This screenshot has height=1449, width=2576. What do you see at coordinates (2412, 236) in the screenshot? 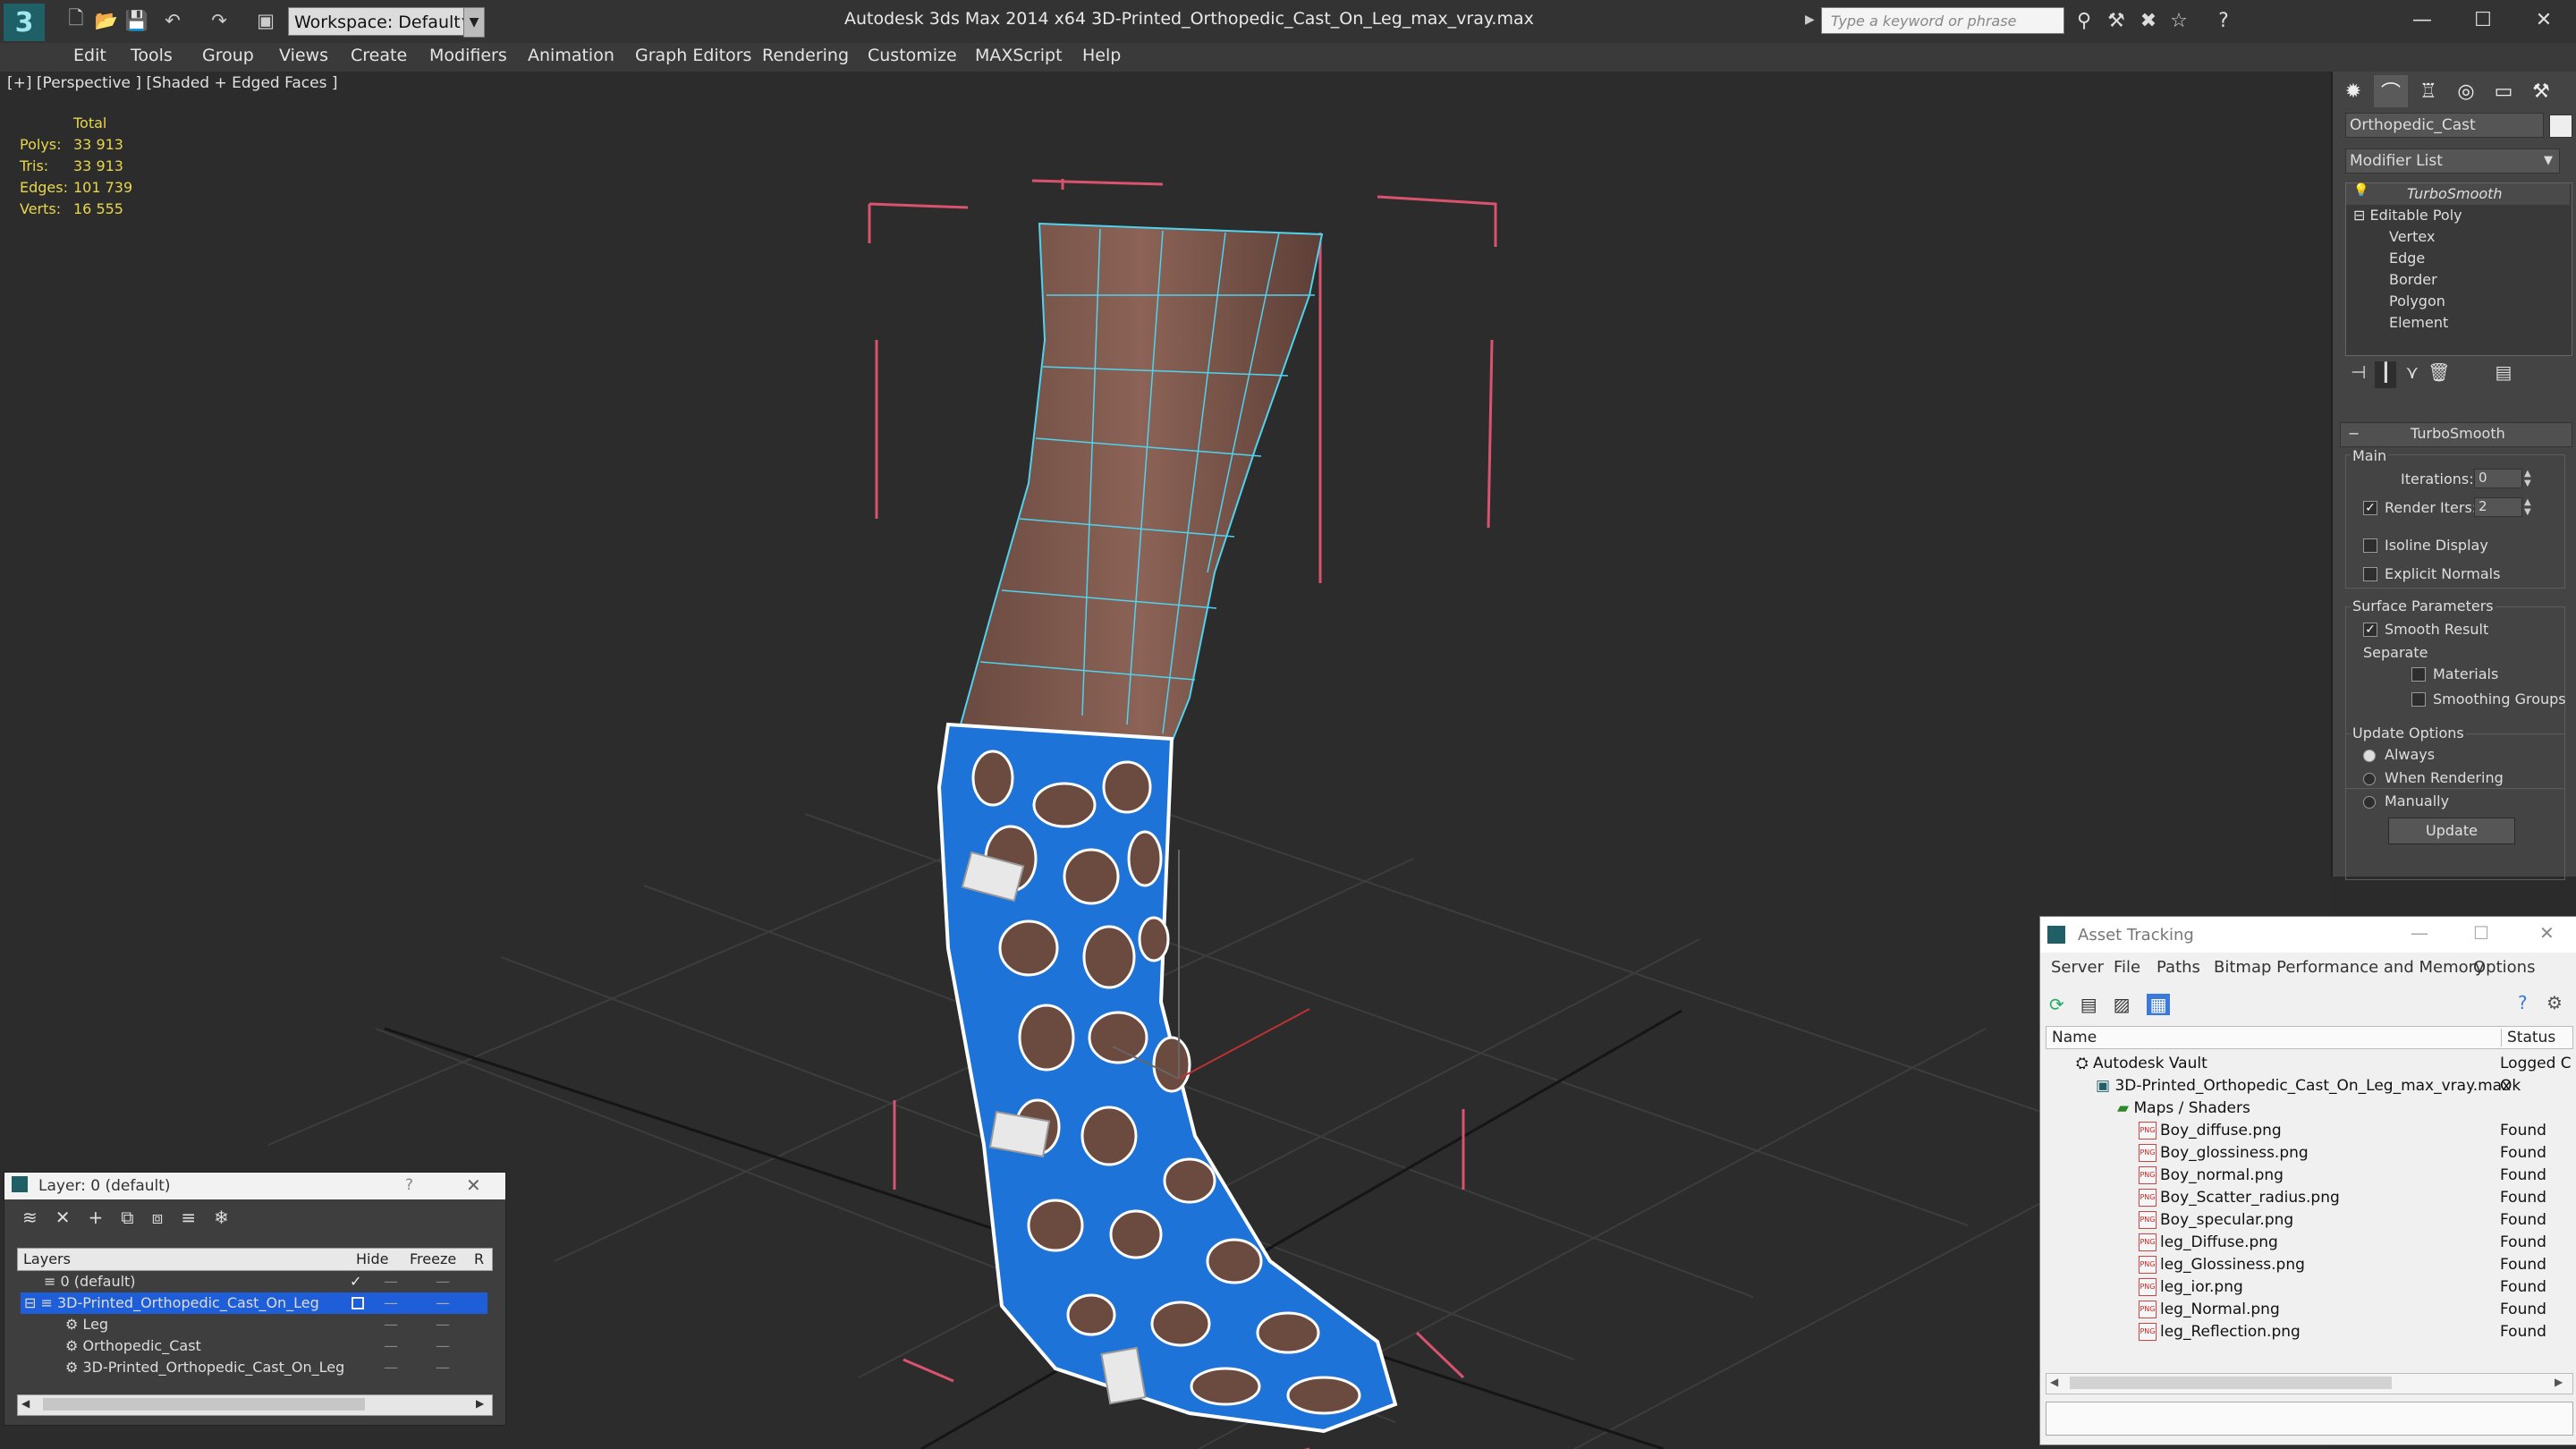
I see `stack-item-vertex: Vertex` at bounding box center [2412, 236].